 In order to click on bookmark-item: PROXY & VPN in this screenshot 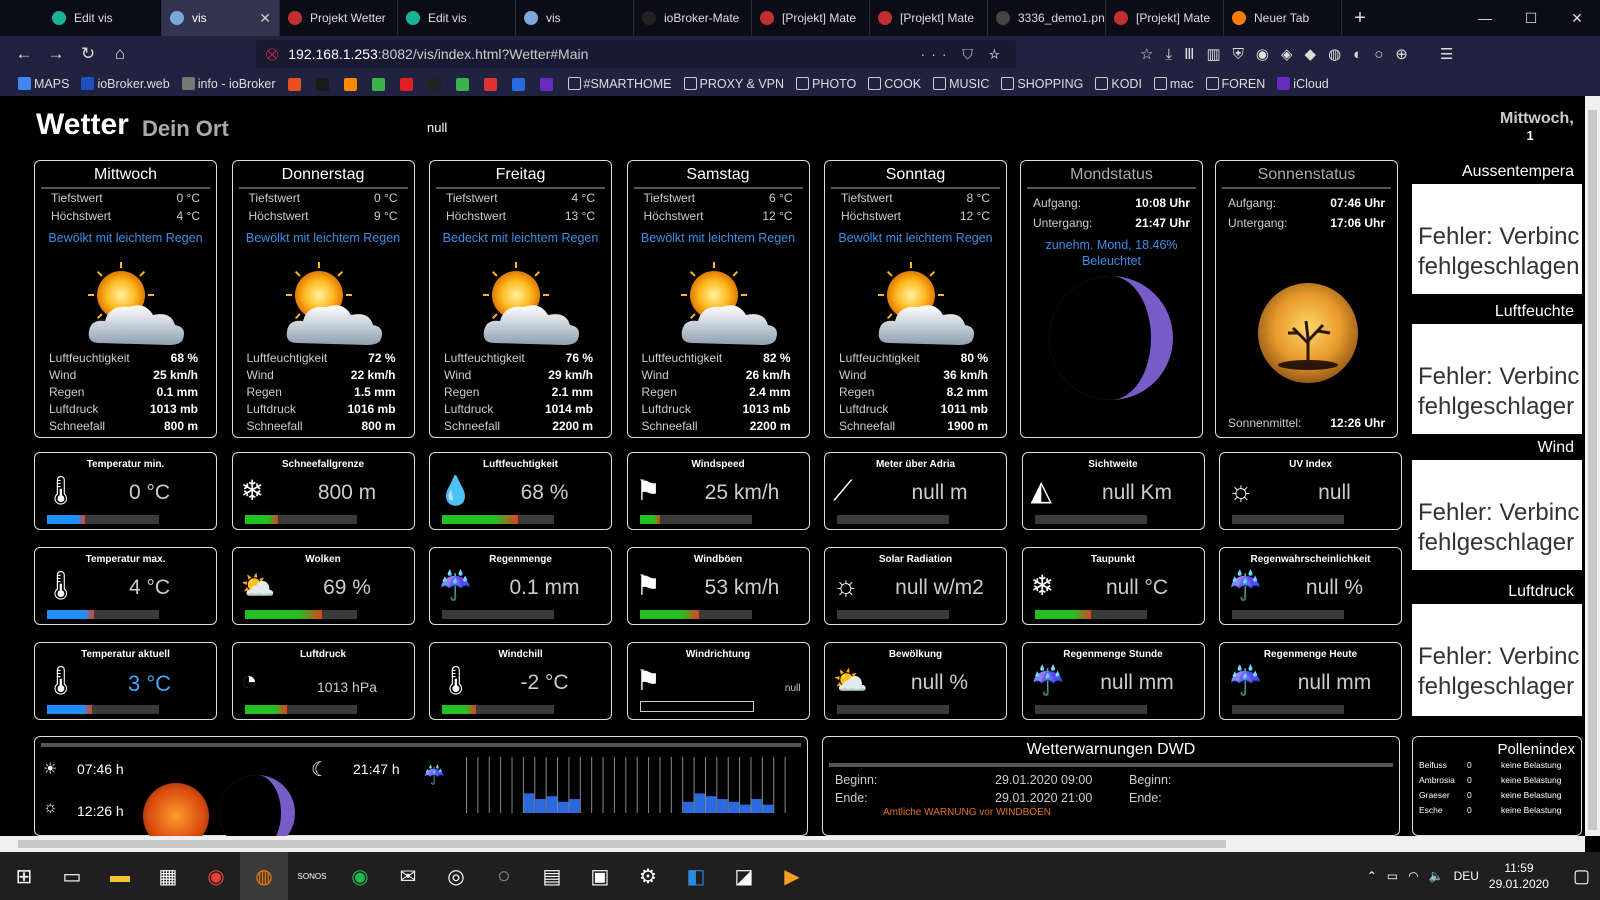, I will do `click(733, 84)`.